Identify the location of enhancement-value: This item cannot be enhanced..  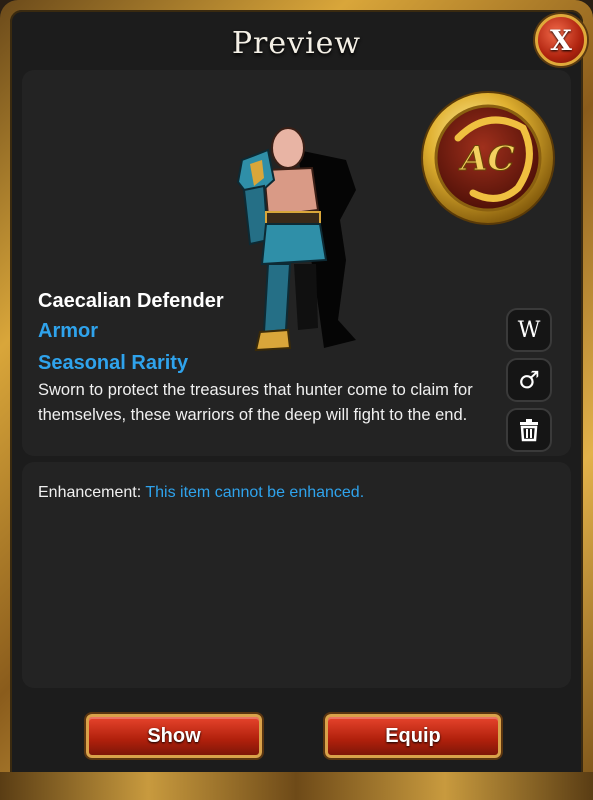
(255, 492).